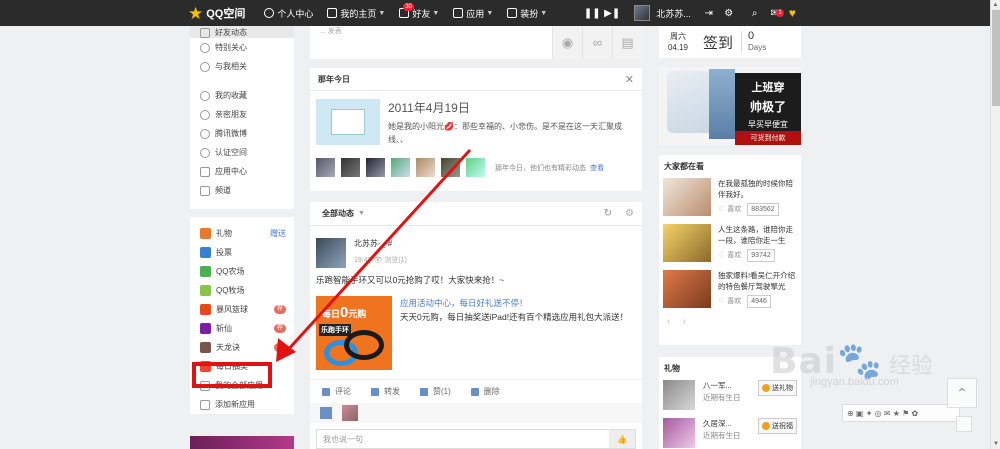 The image size is (1000, 449). I want to click on sidebar-item-verified: 认证空间, so click(242, 152).